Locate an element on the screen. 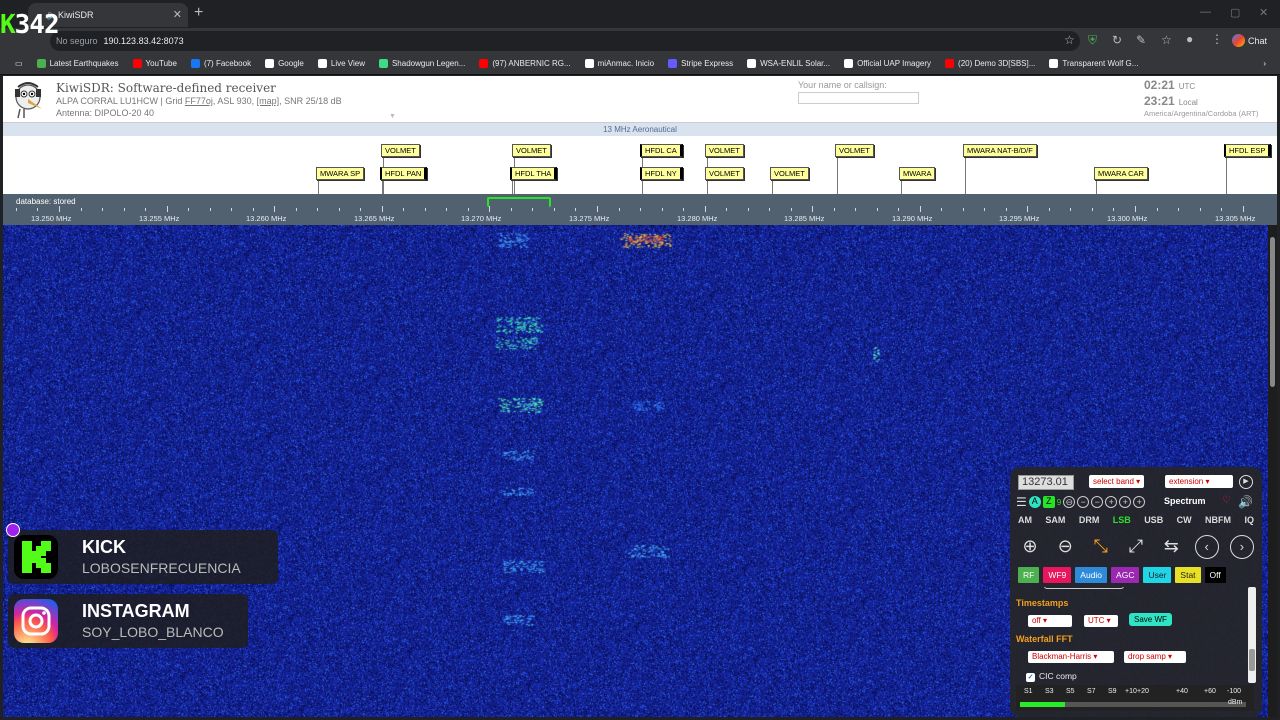 This screenshot has width=1280, height=720. partial-select is located at coordinates (1084, 588).